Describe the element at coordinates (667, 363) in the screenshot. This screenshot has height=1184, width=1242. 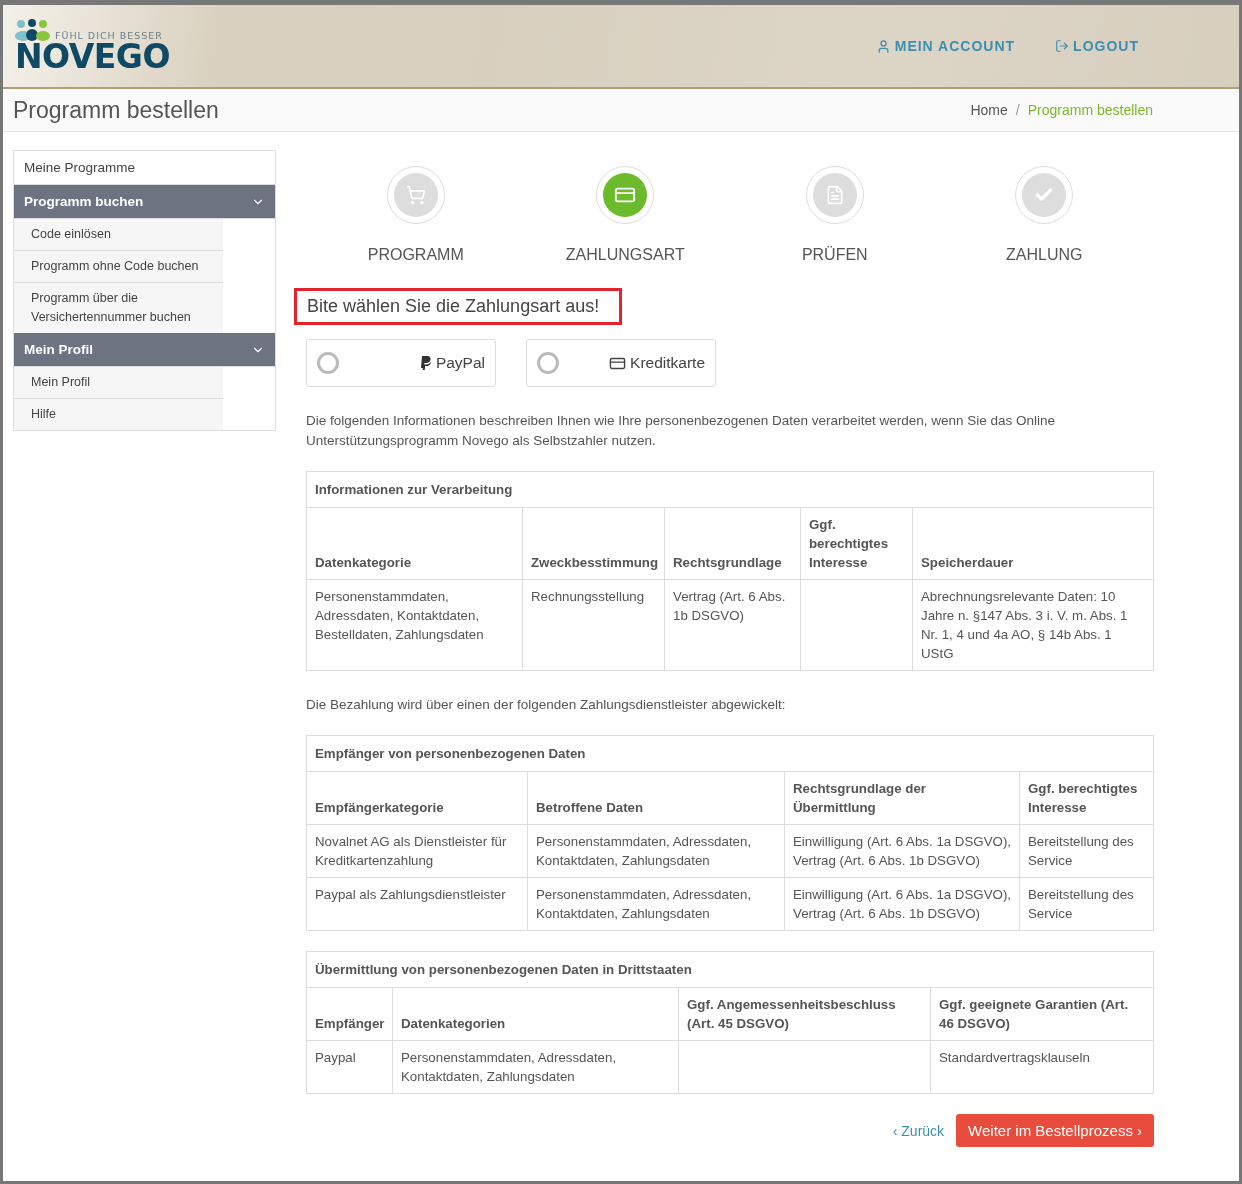
I see `payment-option-label: Kreditkarte` at that location.